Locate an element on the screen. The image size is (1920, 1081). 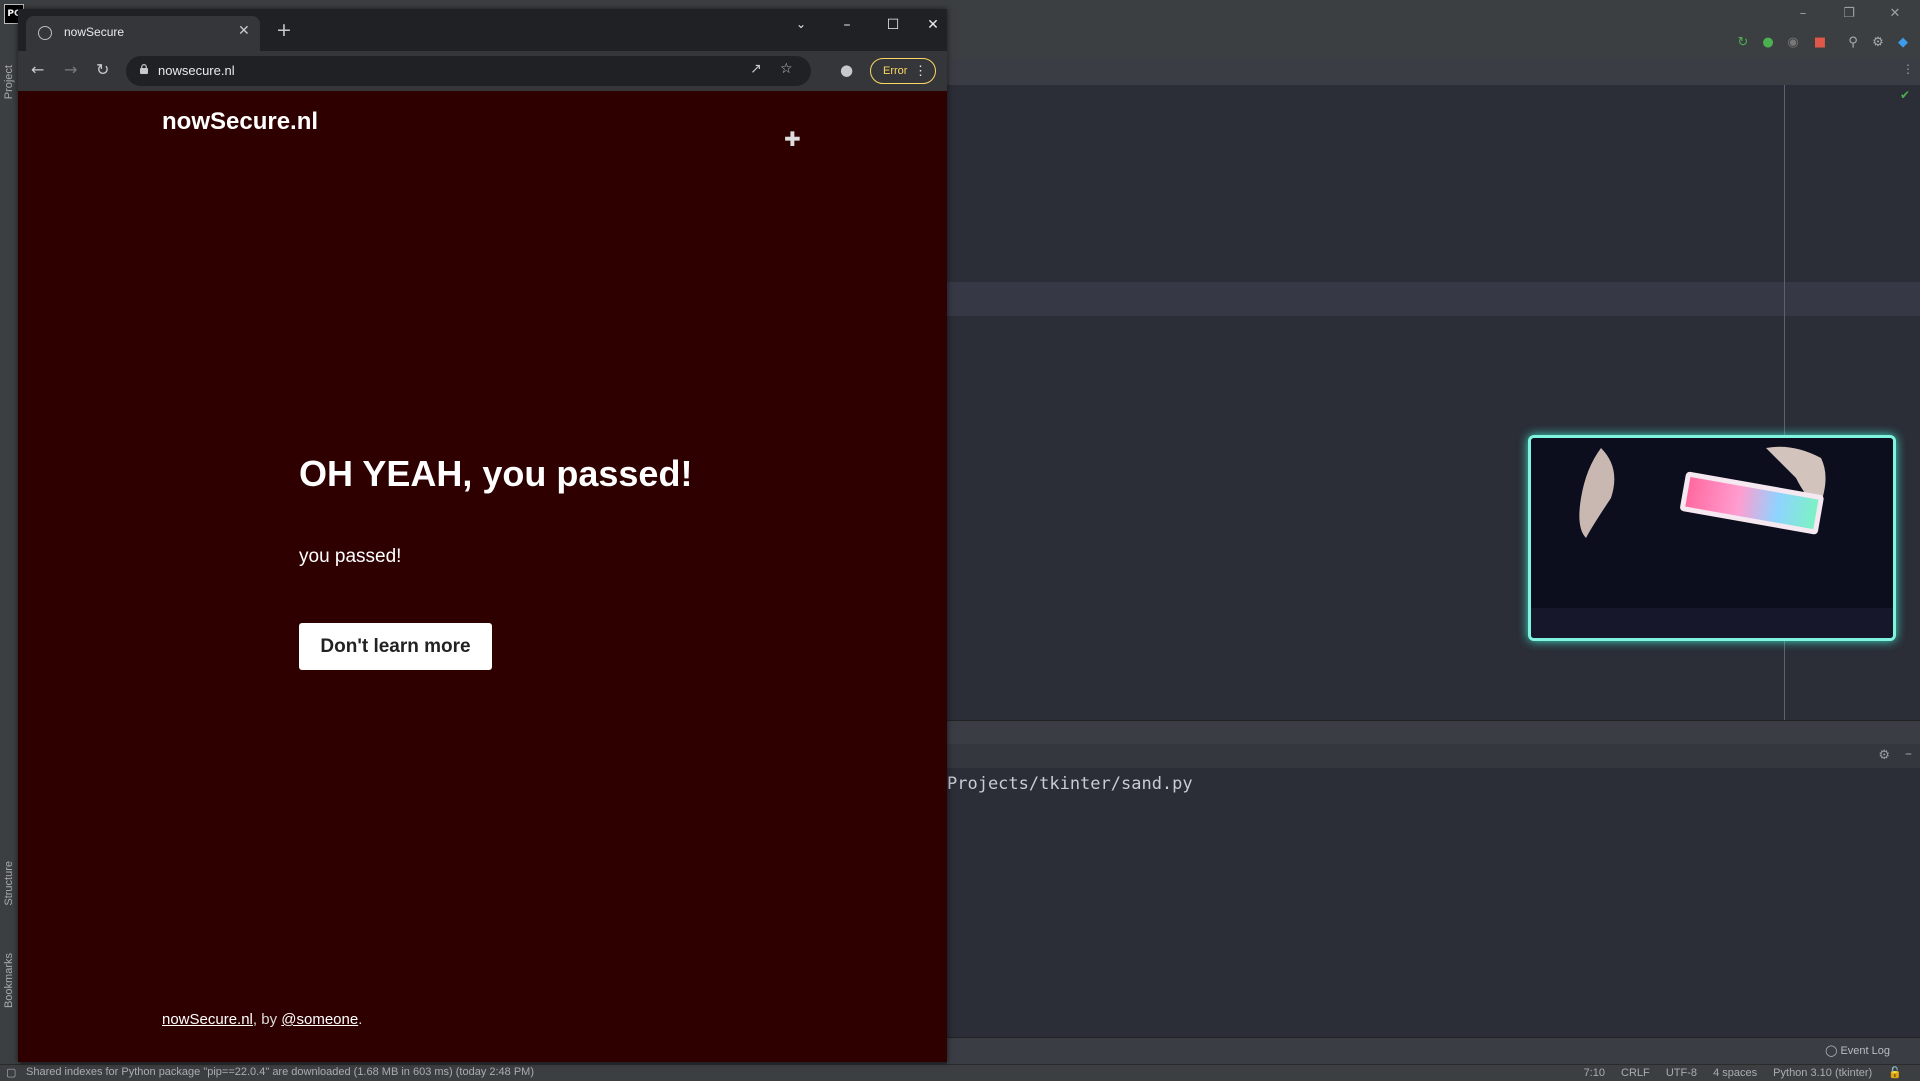
event-log-label: Event Log is located at coordinates (1865, 1051).